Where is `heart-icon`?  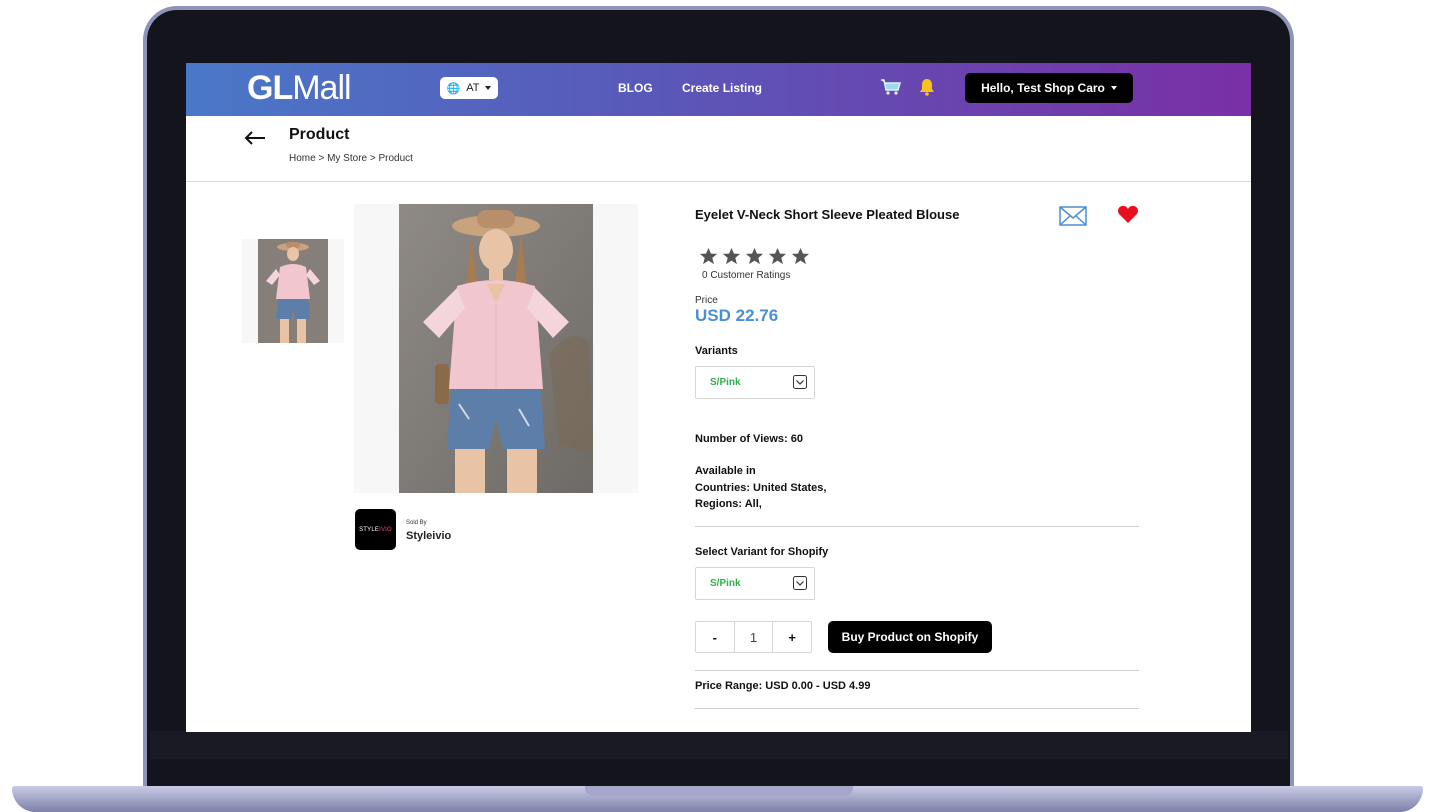 heart-icon is located at coordinates (1128, 214).